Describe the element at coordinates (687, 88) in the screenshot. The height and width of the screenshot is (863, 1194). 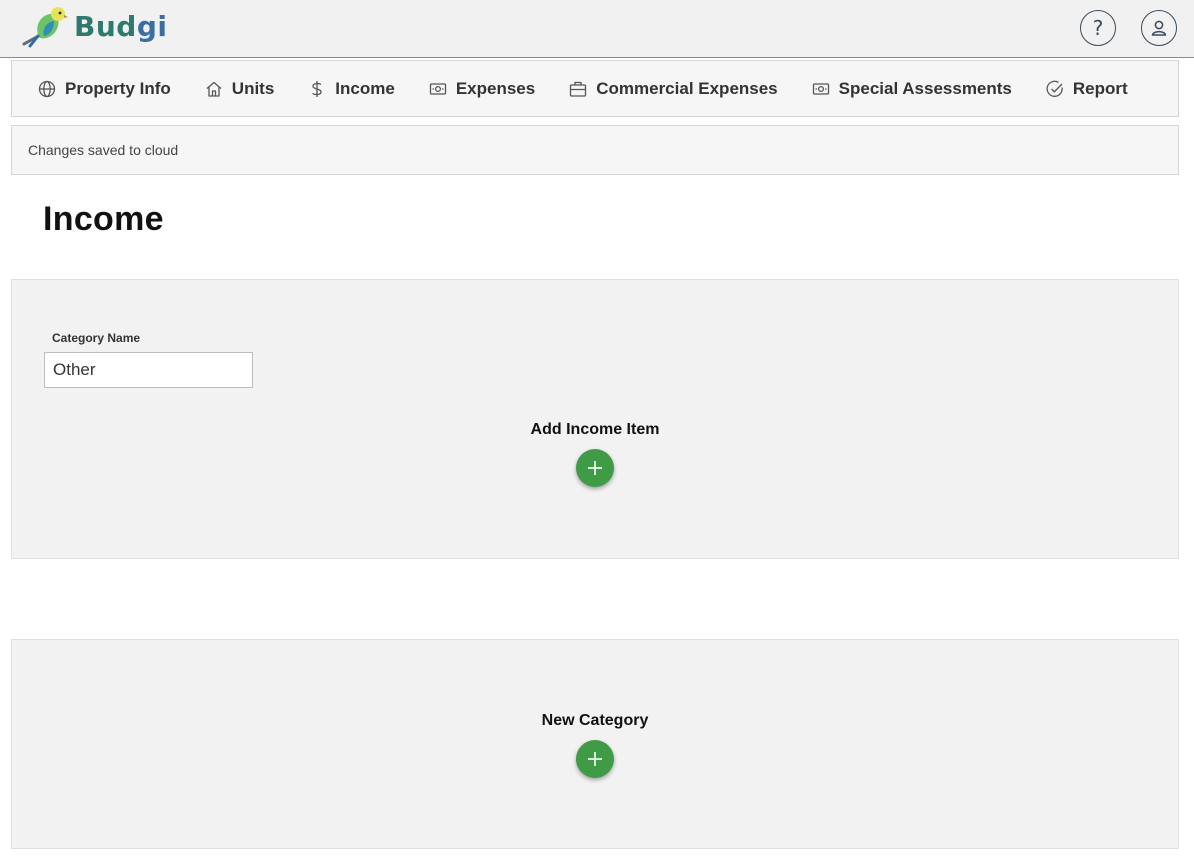
I see `tab-label: Commercial Expenses` at that location.